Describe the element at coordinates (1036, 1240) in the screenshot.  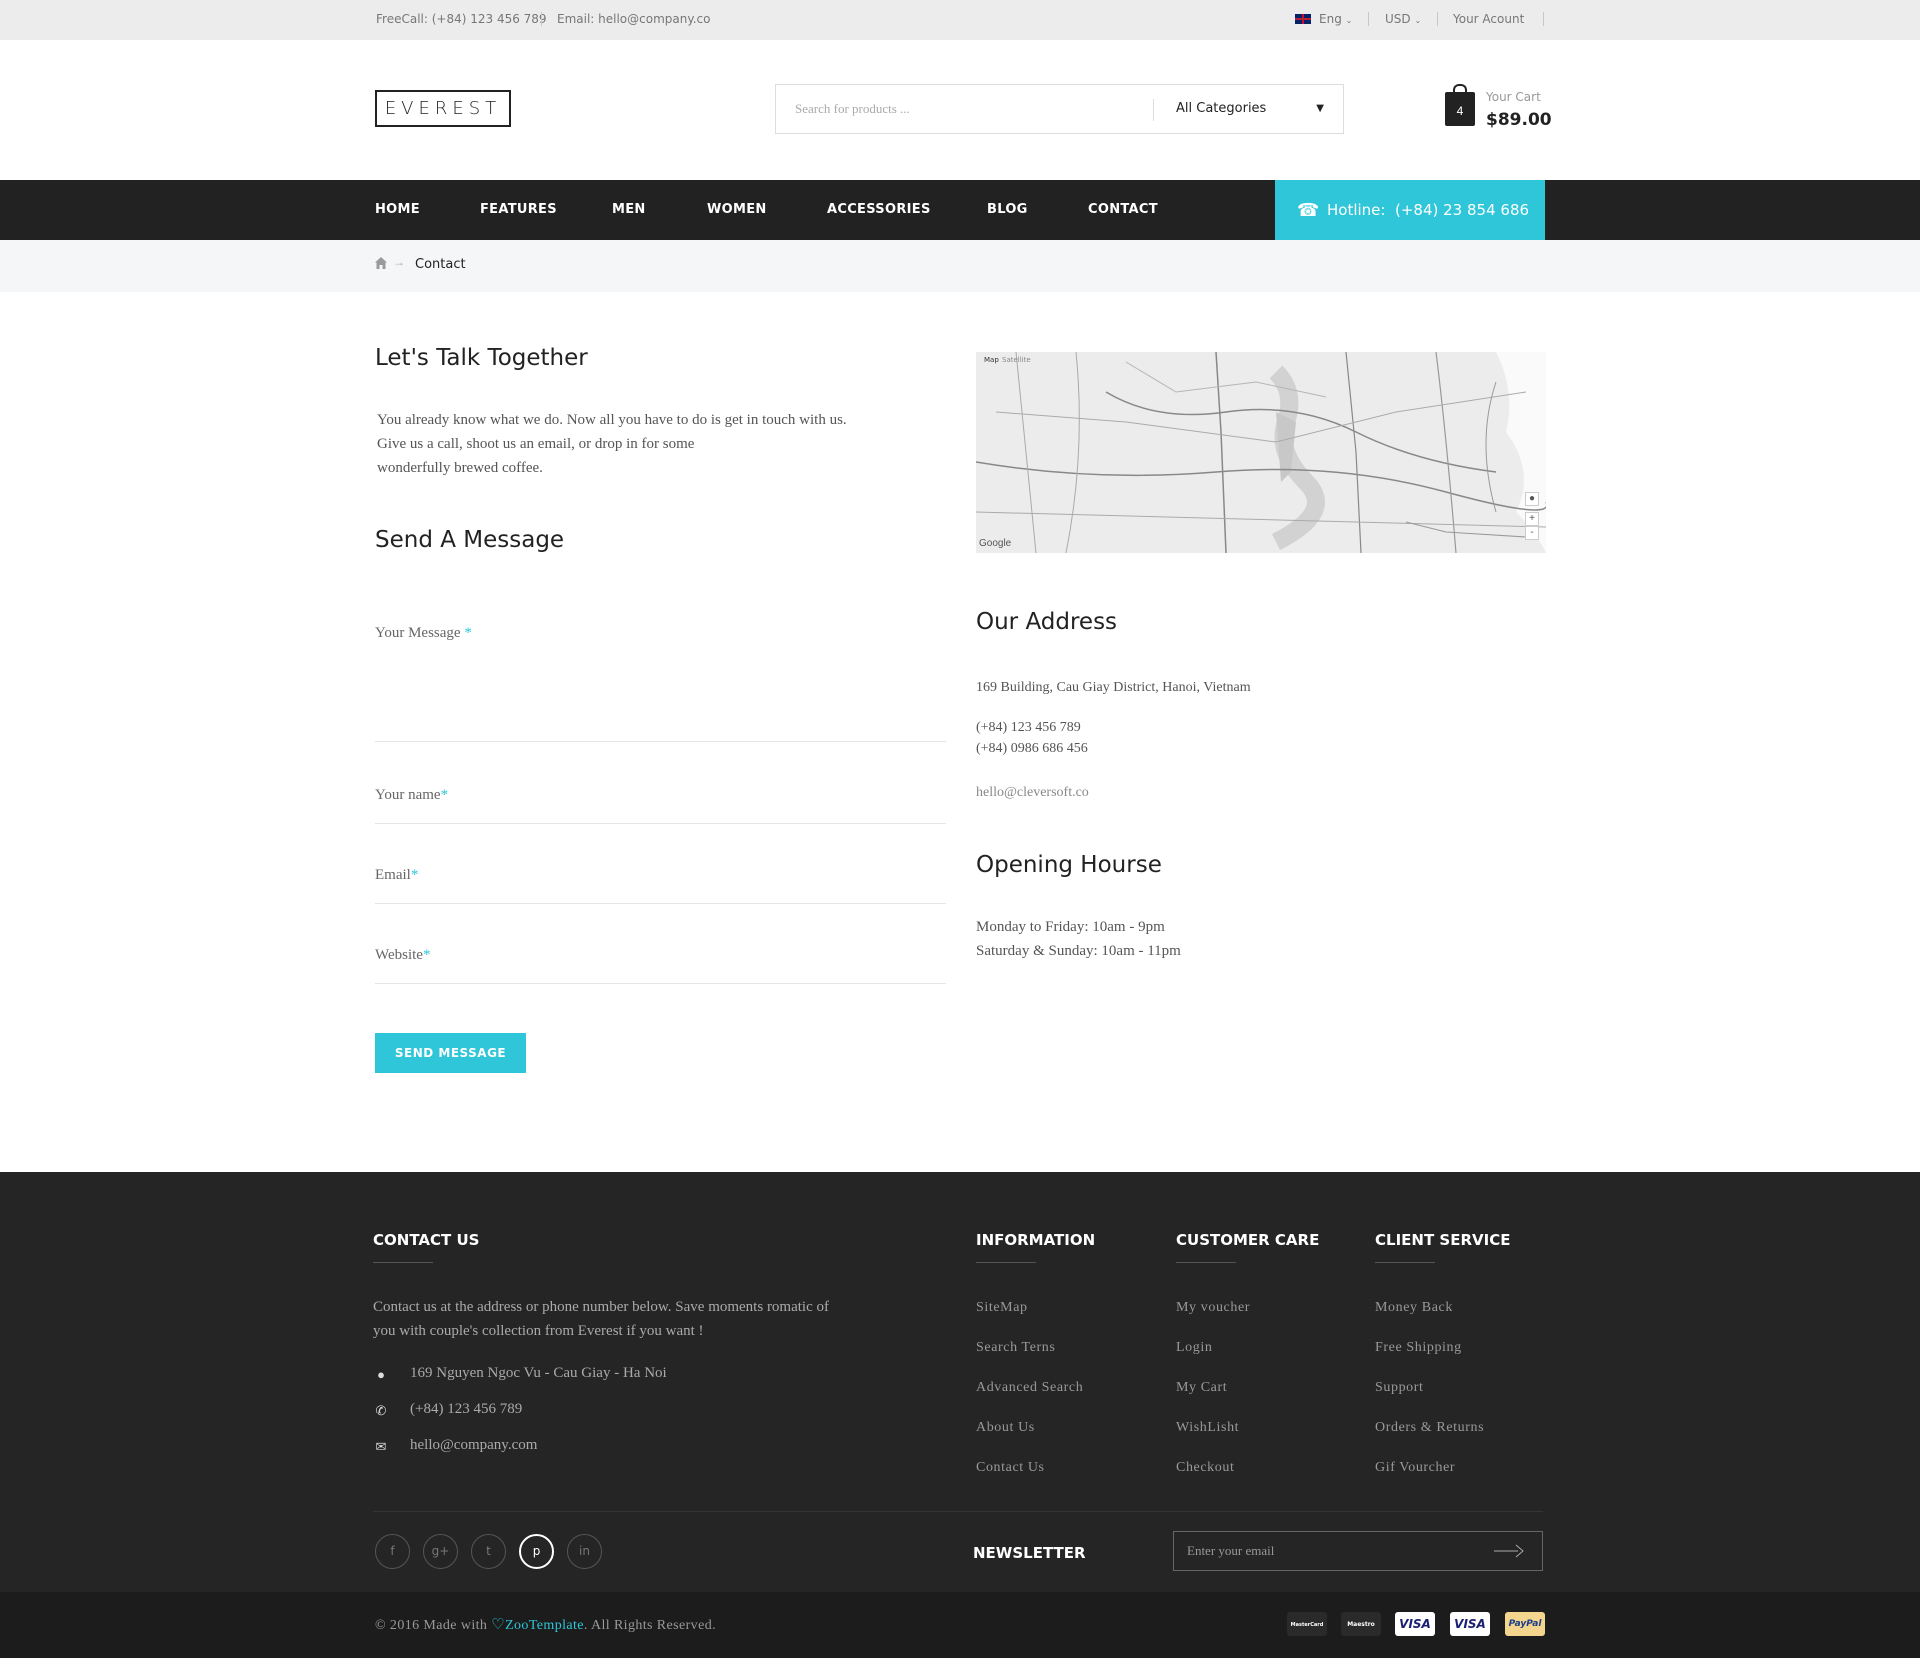
I see `footer-information-title: INFORMATION` at that location.